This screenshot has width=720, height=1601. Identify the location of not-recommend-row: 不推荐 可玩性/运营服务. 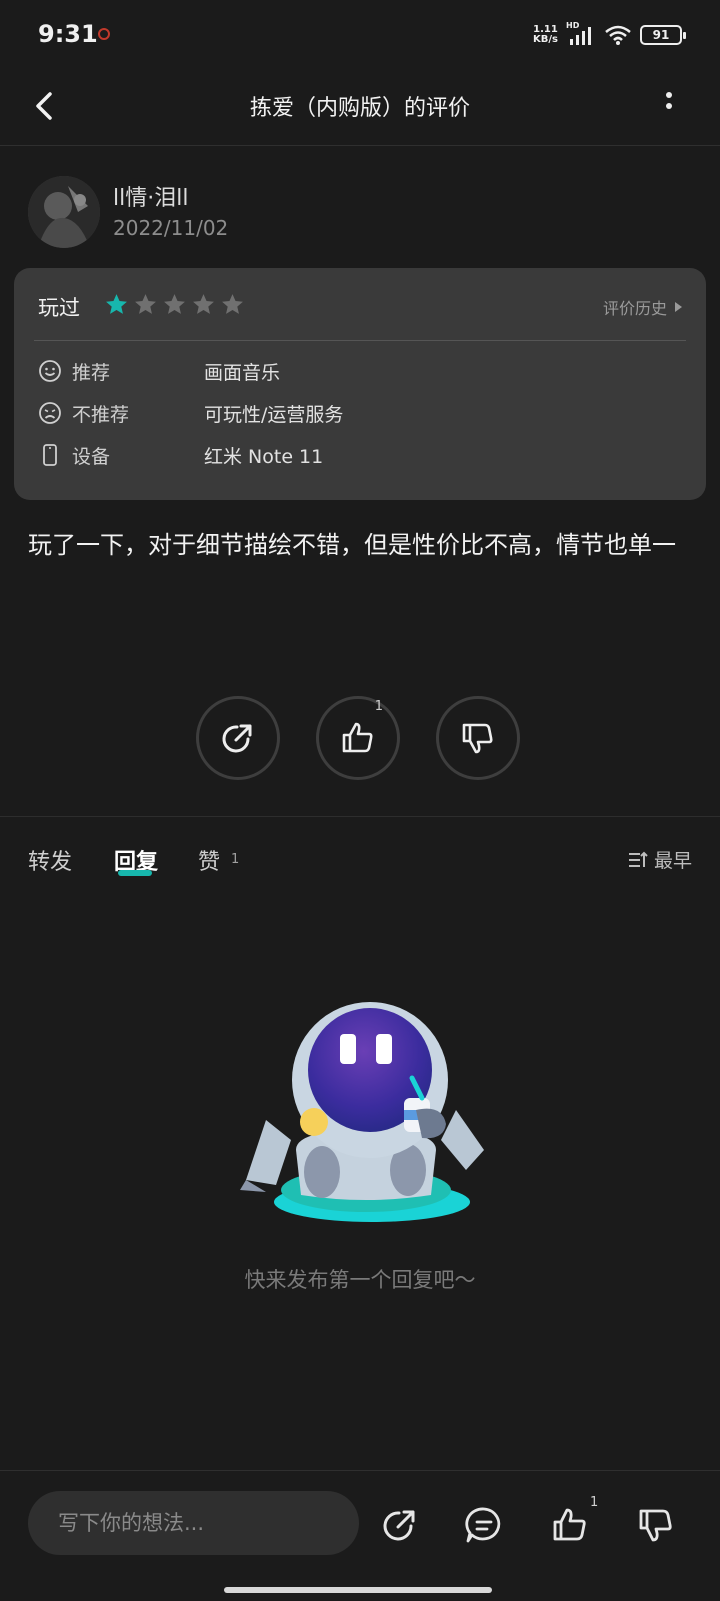
(360, 413).